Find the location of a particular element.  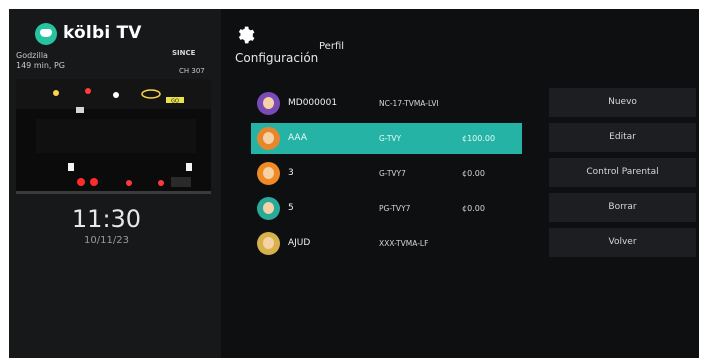

profile-row-3: 3 G-TVY7 ¢0.00 is located at coordinates (386, 173).